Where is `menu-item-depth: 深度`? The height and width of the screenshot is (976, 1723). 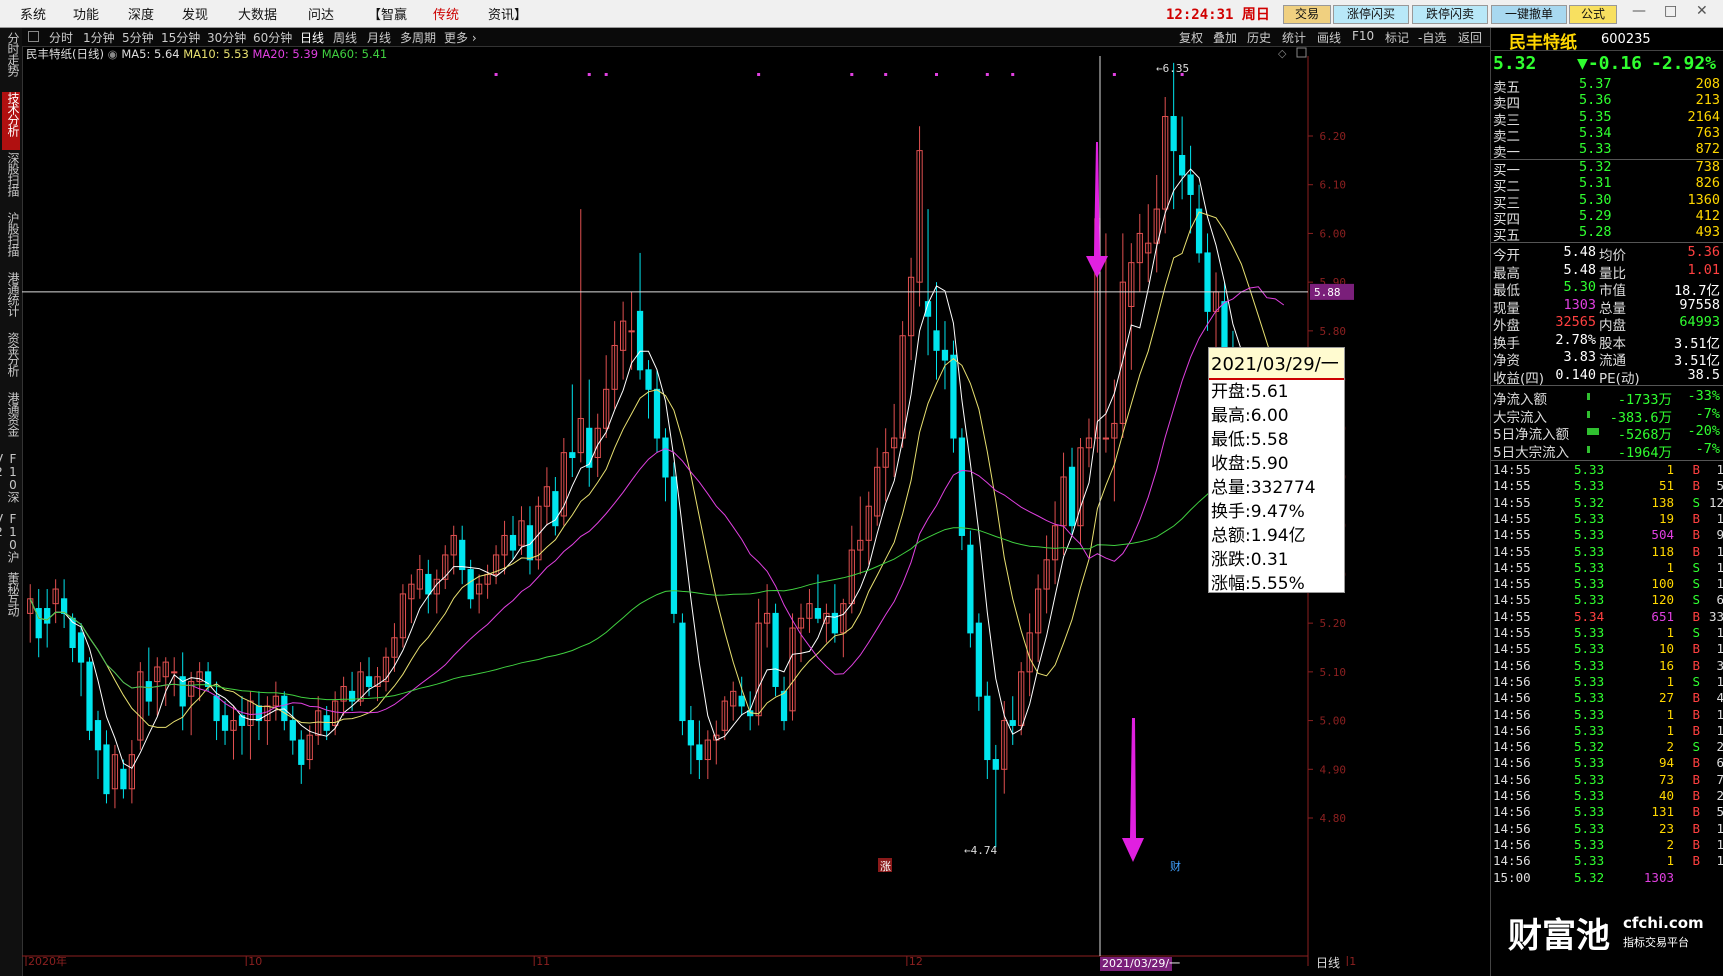 menu-item-depth: 深度 is located at coordinates (141, 13).